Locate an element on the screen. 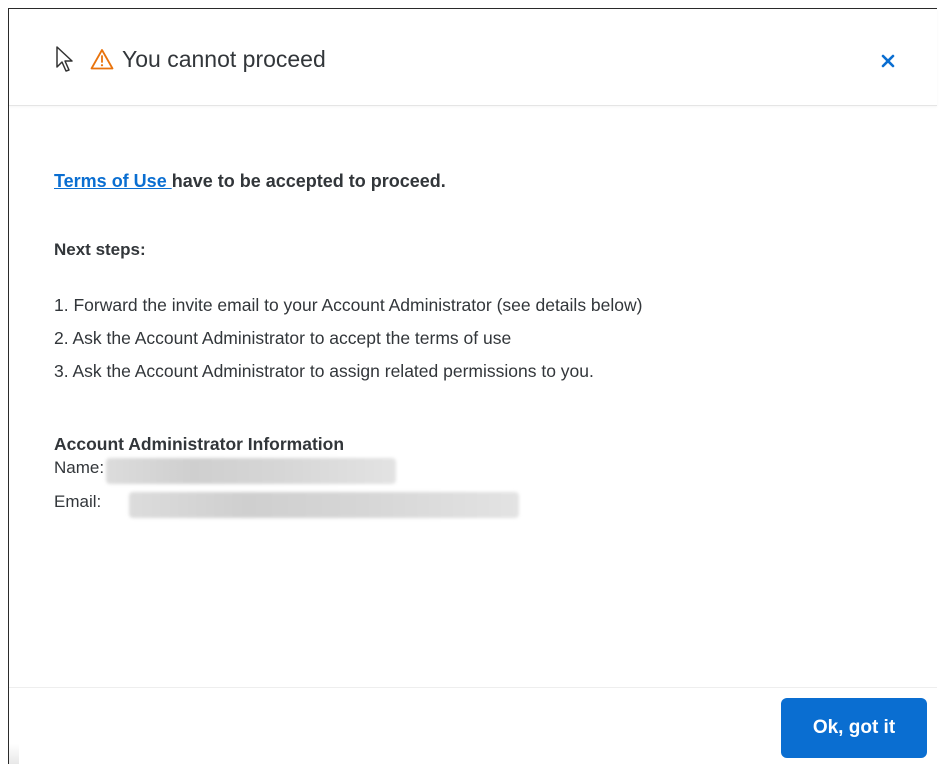  admin-email-row: Email: is located at coordinates (286, 507).